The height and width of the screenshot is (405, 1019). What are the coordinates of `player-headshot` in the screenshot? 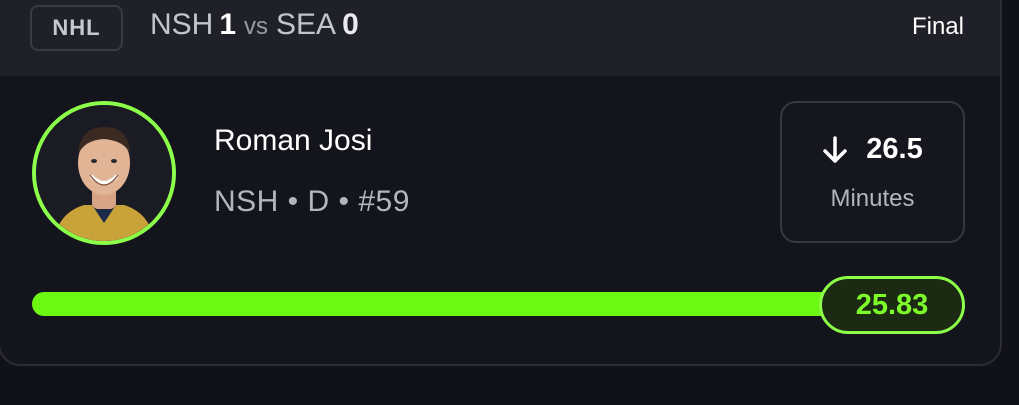 It's located at (104, 173).